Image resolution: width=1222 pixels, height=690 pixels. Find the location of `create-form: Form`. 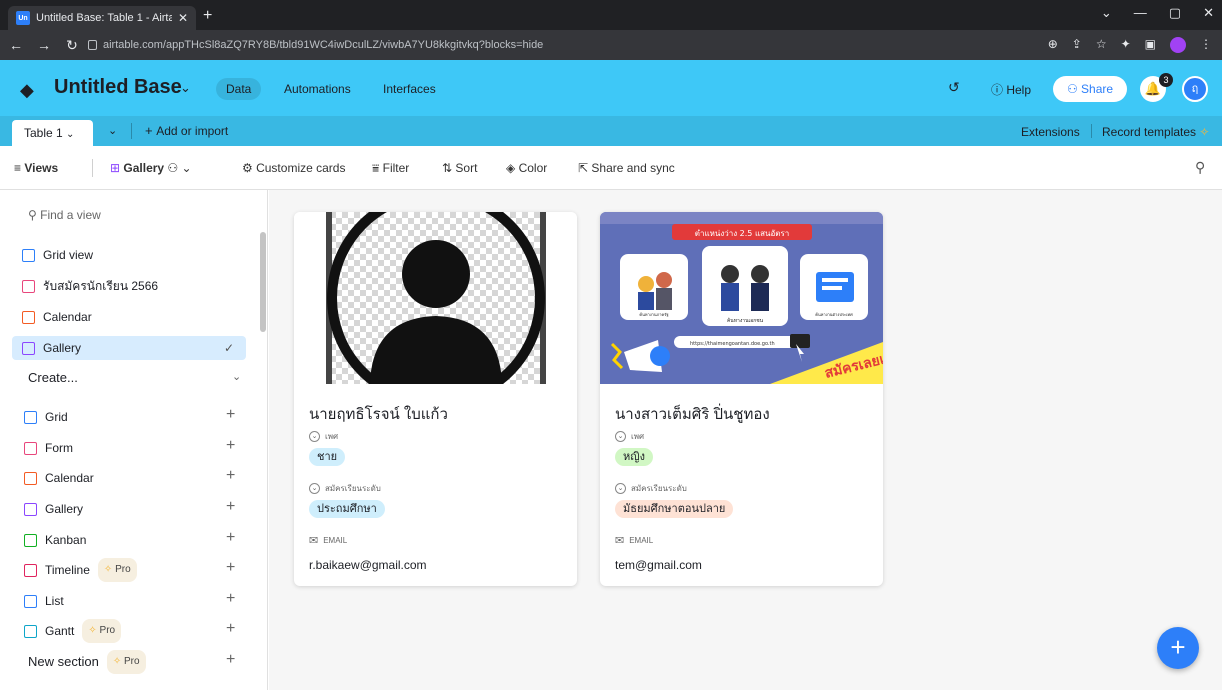

create-form: Form is located at coordinates (135, 448).